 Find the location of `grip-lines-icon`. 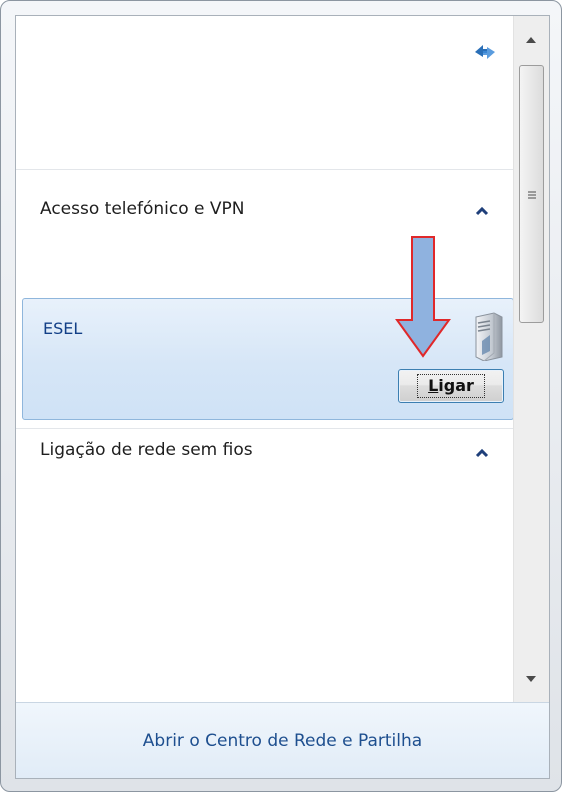

grip-lines-icon is located at coordinates (532, 195).